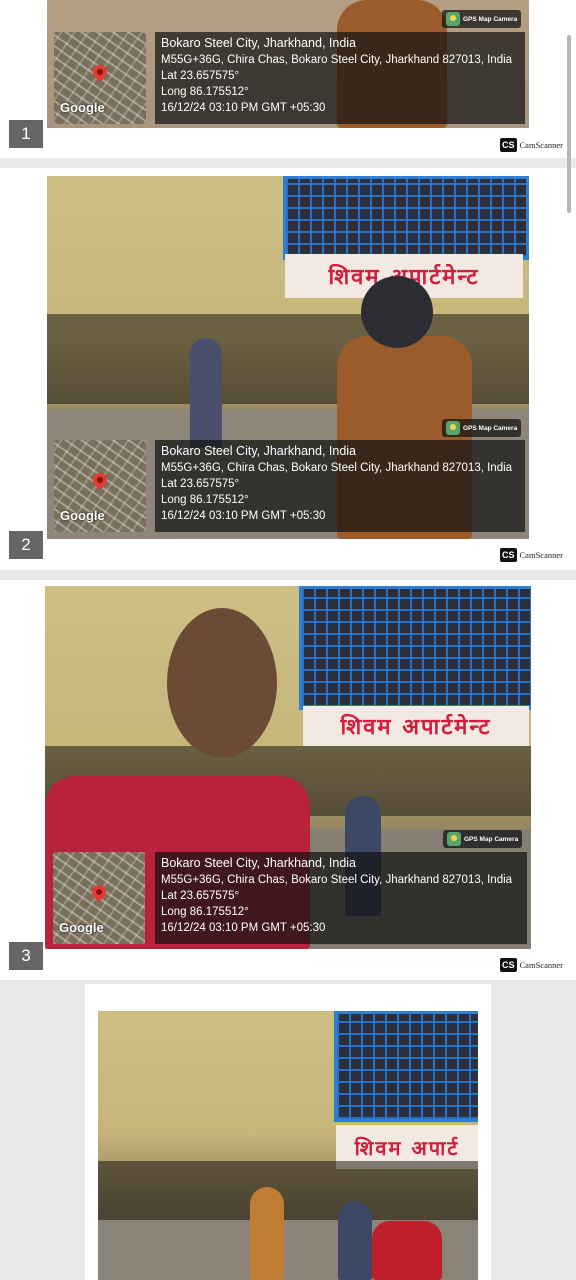 This screenshot has height=1280, width=576. I want to click on page-number-badge: 2, so click(26, 545).